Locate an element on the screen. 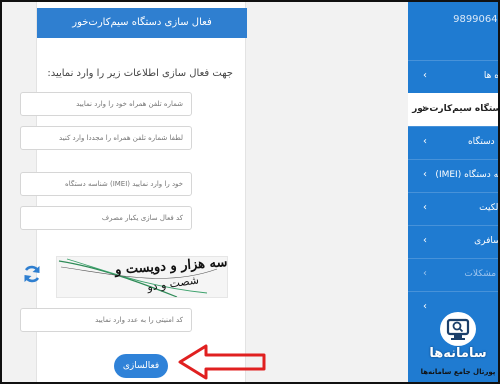 The height and width of the screenshot is (384, 500). sidebar-item-label: مسافری is located at coordinates (486, 241).